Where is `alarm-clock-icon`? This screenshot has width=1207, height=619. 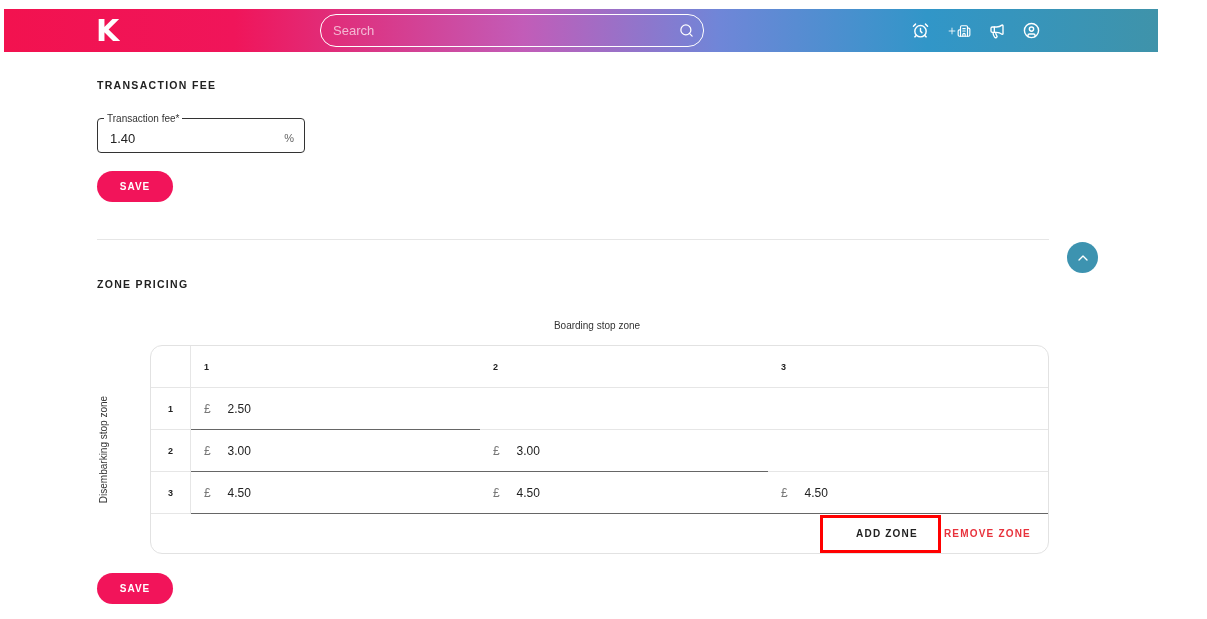 alarm-clock-icon is located at coordinates (920, 30).